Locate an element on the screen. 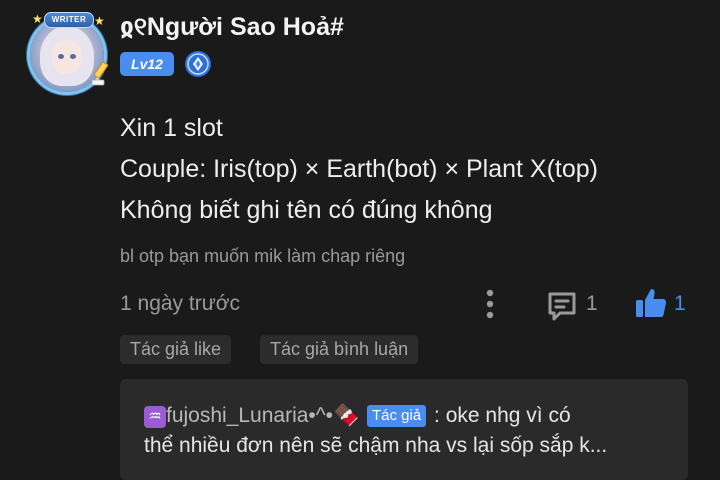  writer-badge: WRITER is located at coordinates (69, 20).